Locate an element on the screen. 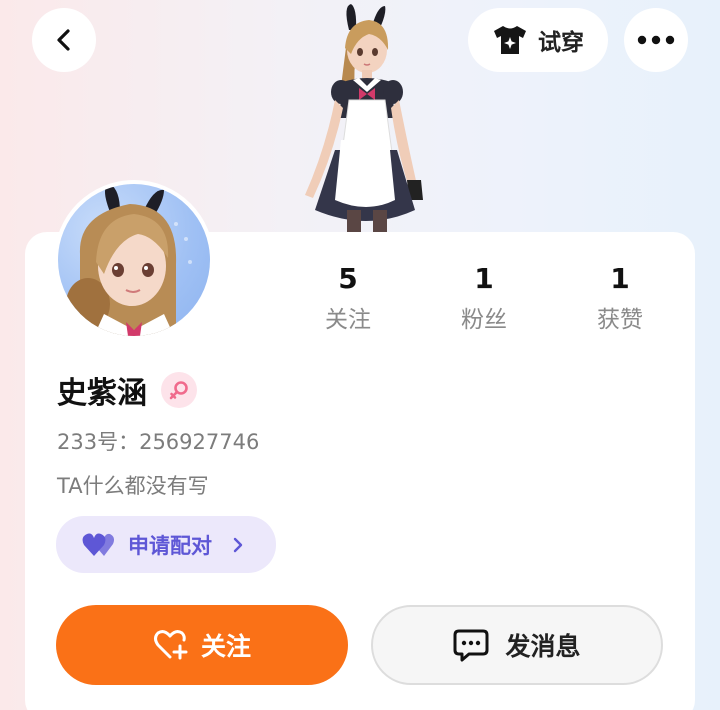 The width and height of the screenshot is (720, 710). send-message-button: 发消息 is located at coordinates (517, 645).